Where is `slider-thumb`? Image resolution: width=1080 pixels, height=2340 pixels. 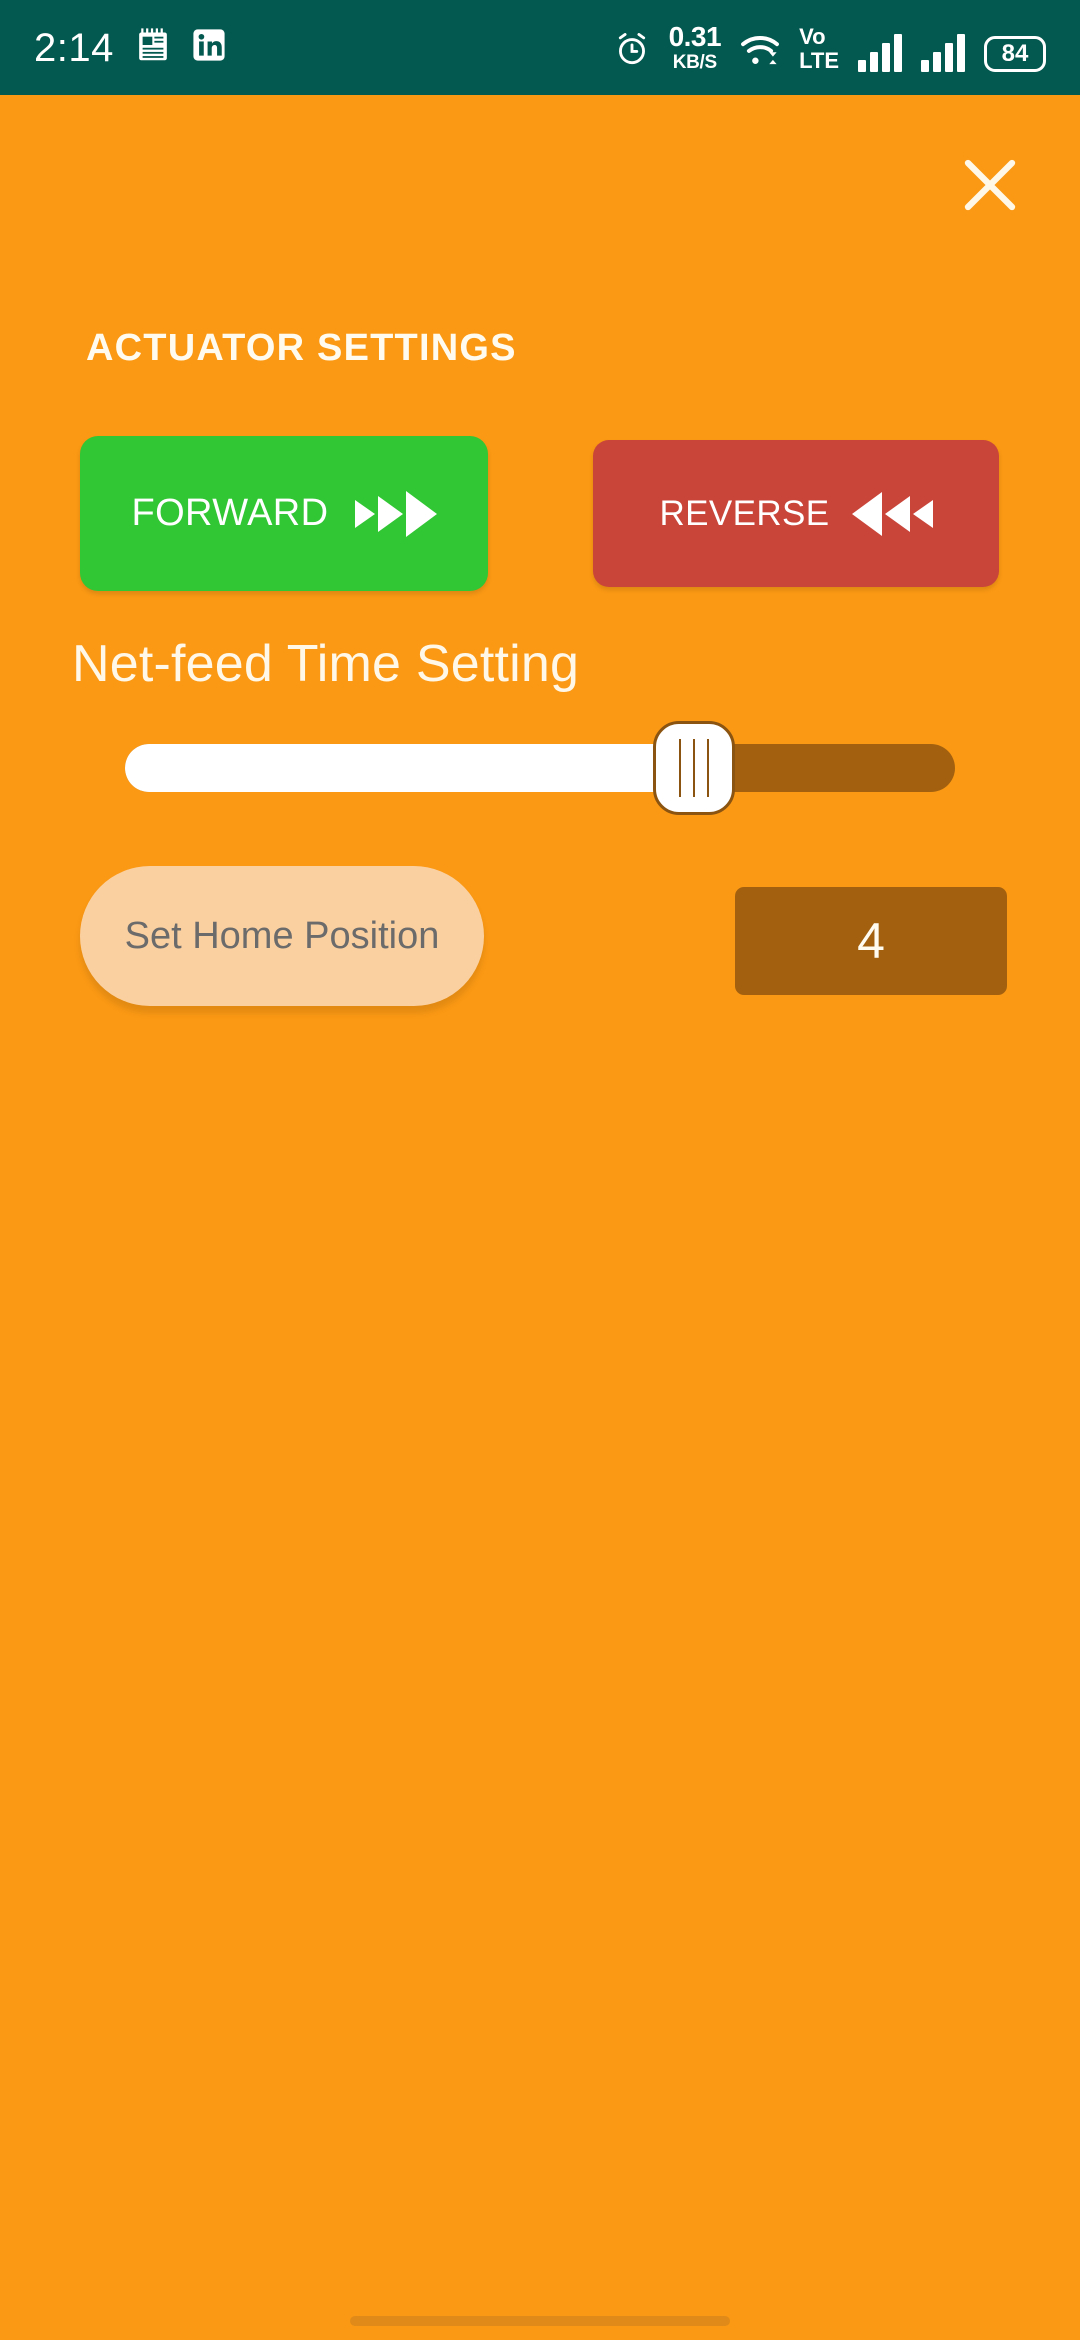 slider-thumb is located at coordinates (693, 768).